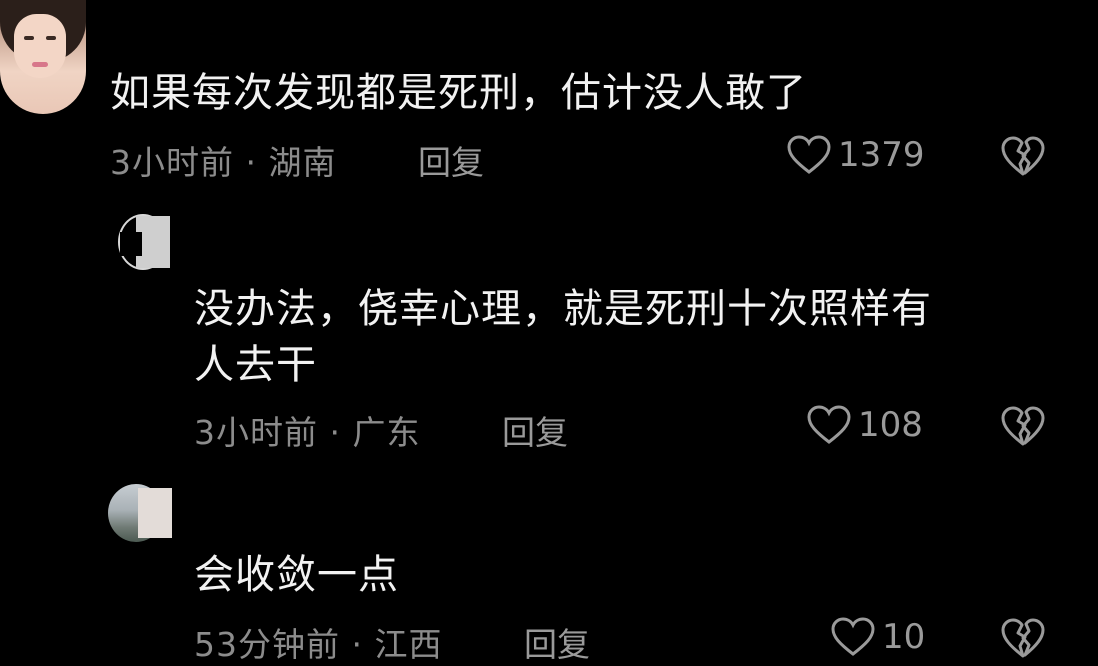 This screenshot has height=666, width=1098. What do you see at coordinates (296, 575) in the screenshot?
I see `comment-text: 会收敛一点` at bounding box center [296, 575].